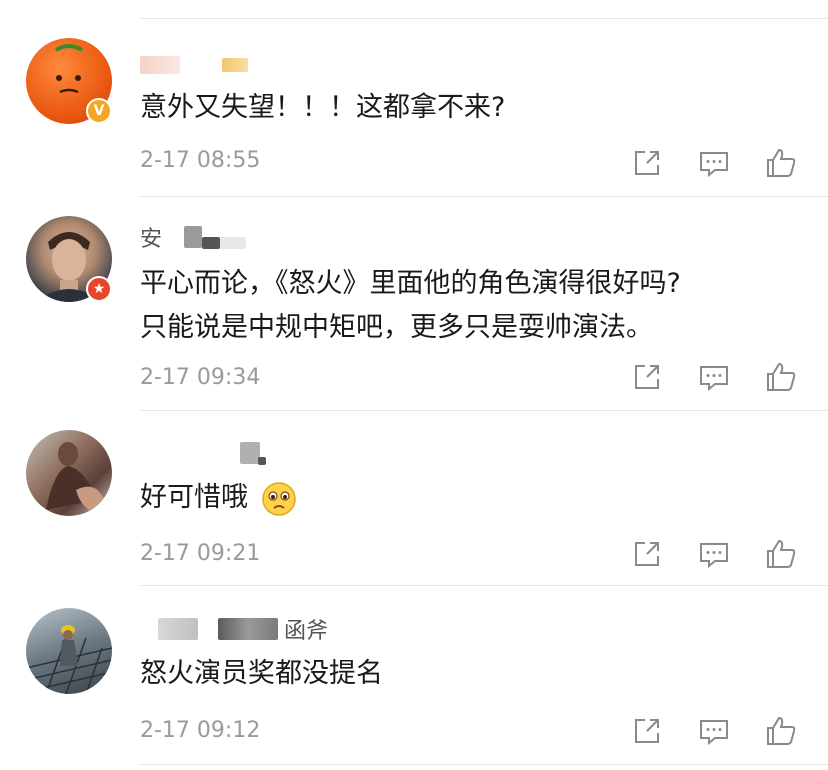 This screenshot has width=828, height=770. I want to click on comment-text: 意外又失望！！！这都拿不来?, so click(323, 107).